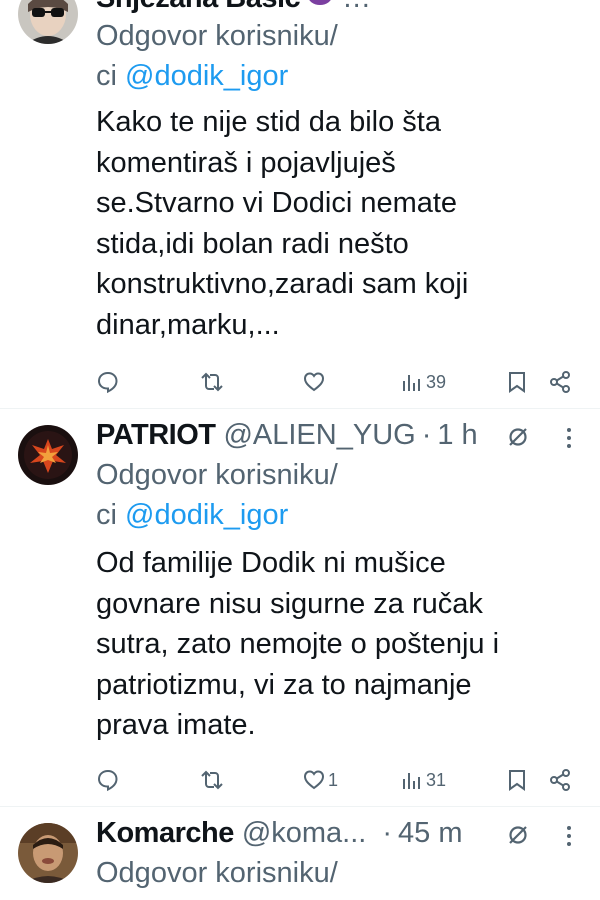 This screenshot has height=900, width=600. I want to click on like-button, so click(314, 382).